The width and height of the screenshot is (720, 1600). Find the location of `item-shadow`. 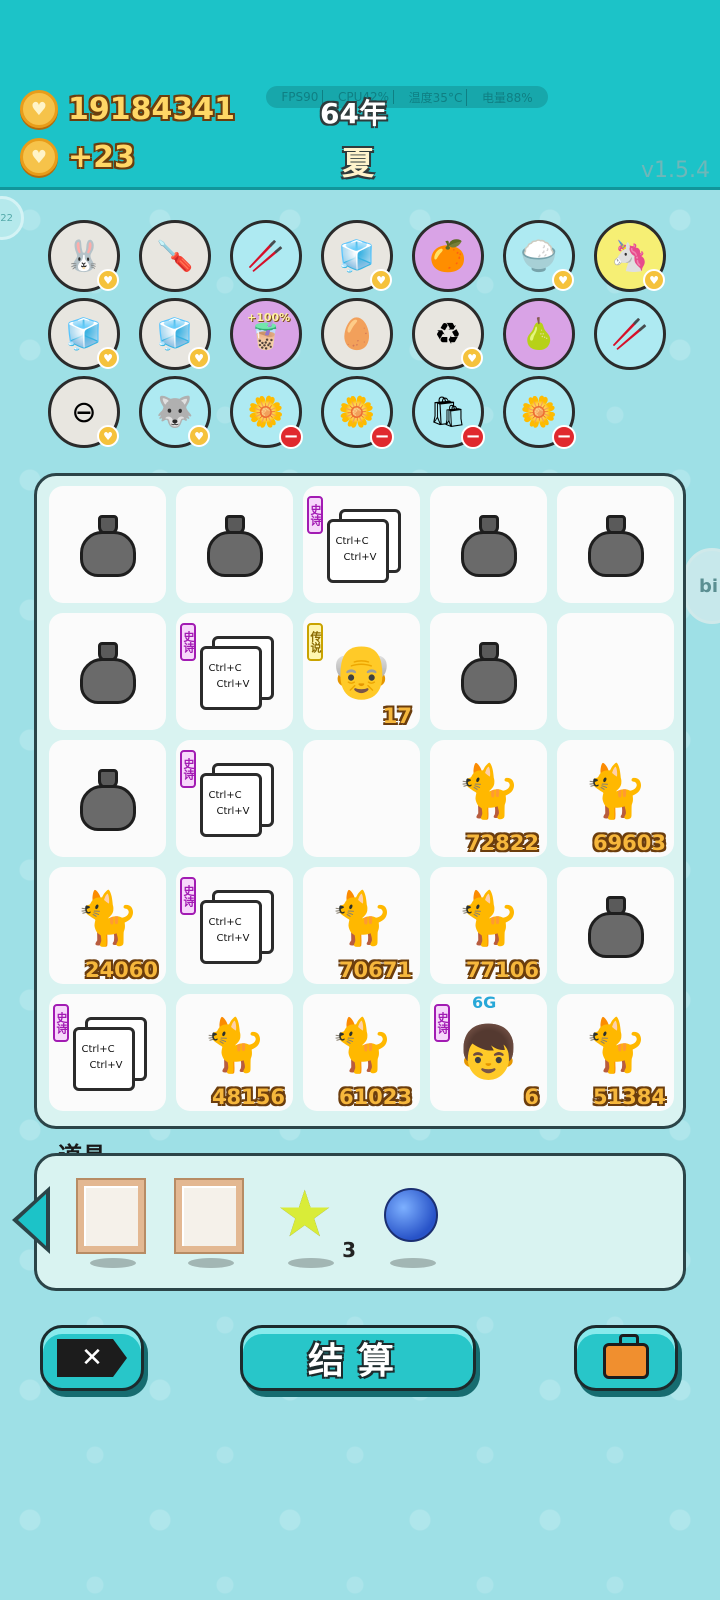

item-shadow is located at coordinates (211, 1263).